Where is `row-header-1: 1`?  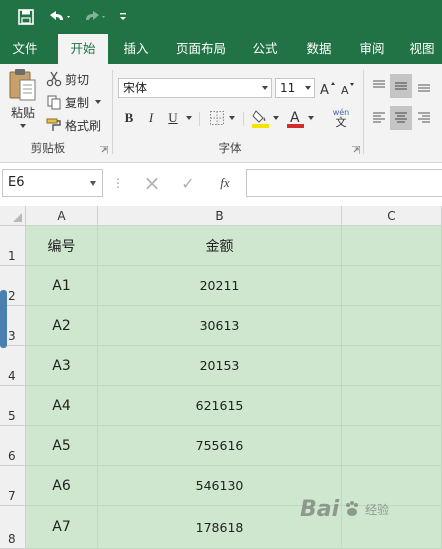
row-header-1: 1 is located at coordinates (13, 246).